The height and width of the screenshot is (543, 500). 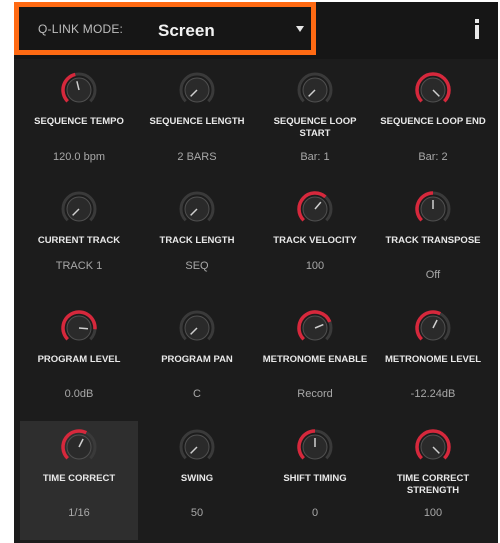 I want to click on info-icon-dot, so click(x=477, y=21).